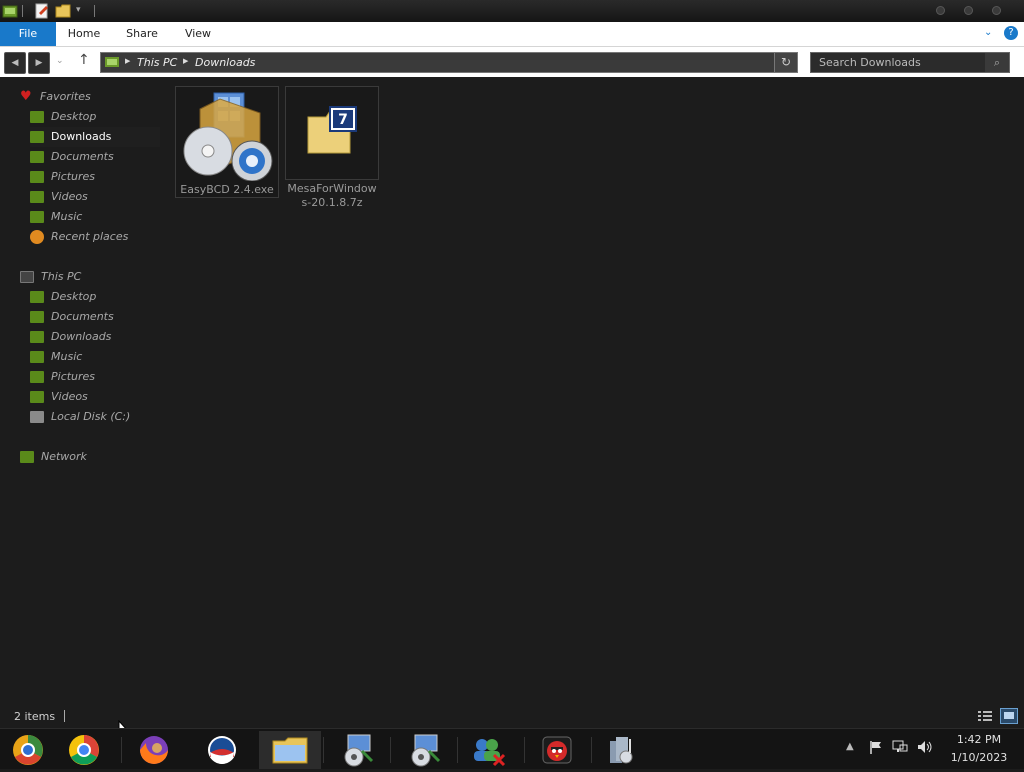  I want to click on sidebar-item-pc-downloads: Downloads, so click(95, 337).